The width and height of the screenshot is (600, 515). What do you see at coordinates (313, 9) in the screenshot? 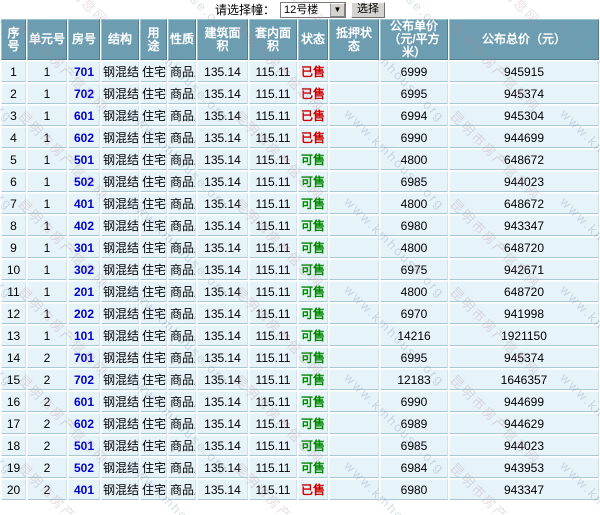
I see `building-select: 12号楼 ▼` at bounding box center [313, 9].